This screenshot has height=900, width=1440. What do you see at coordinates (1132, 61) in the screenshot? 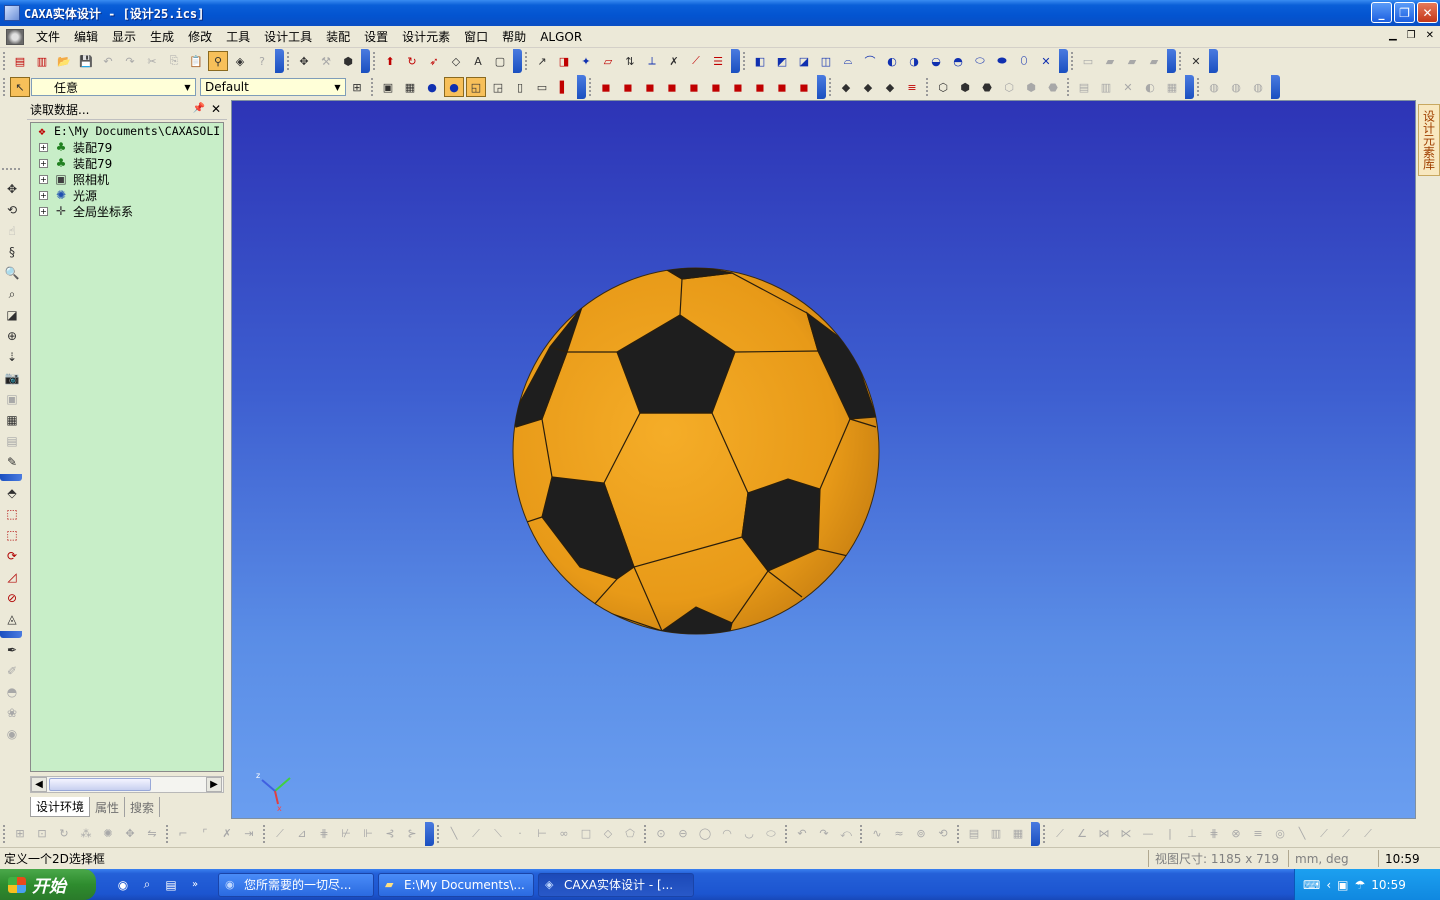
I see `sheet-3-icon: ▰` at bounding box center [1132, 61].